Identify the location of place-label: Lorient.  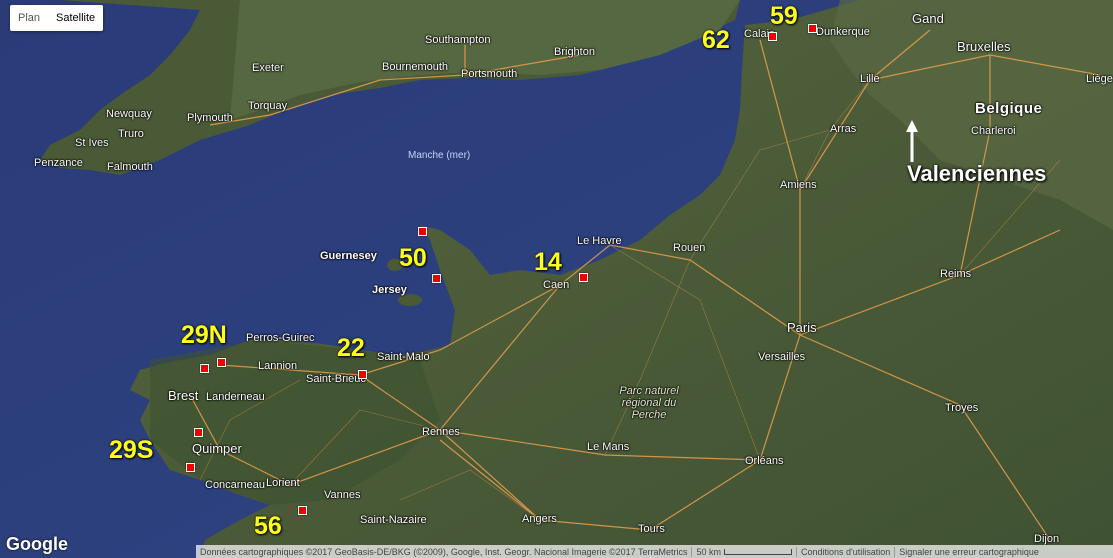
(283, 483).